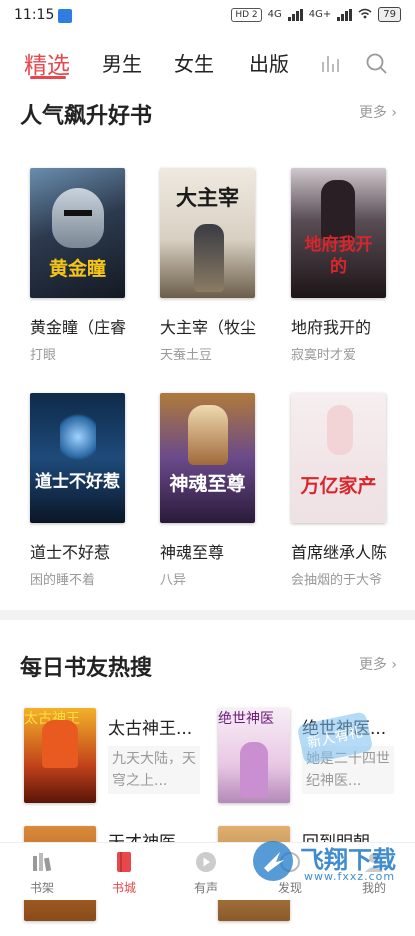 This screenshot has width=415, height=936. What do you see at coordinates (63, 580) in the screenshot?
I see `book-author: 困的睡不着` at bounding box center [63, 580].